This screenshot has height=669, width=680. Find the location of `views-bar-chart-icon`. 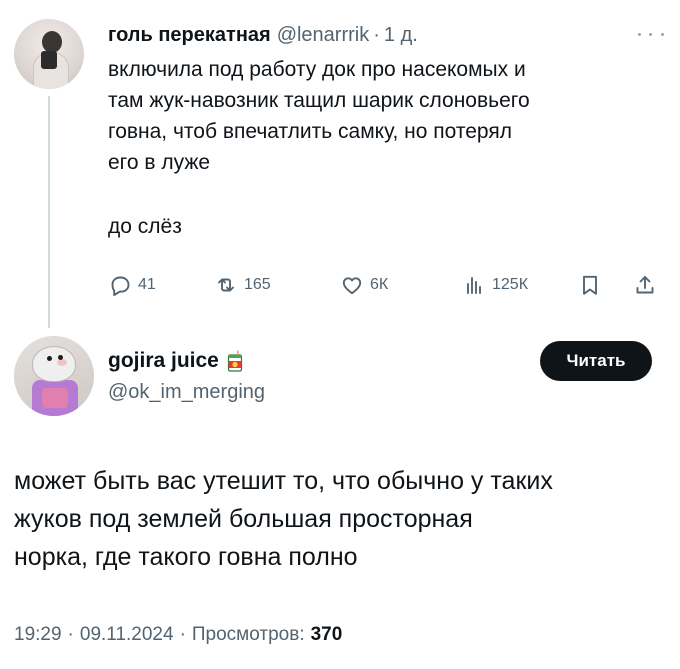

views-bar-chart-icon is located at coordinates (474, 285).